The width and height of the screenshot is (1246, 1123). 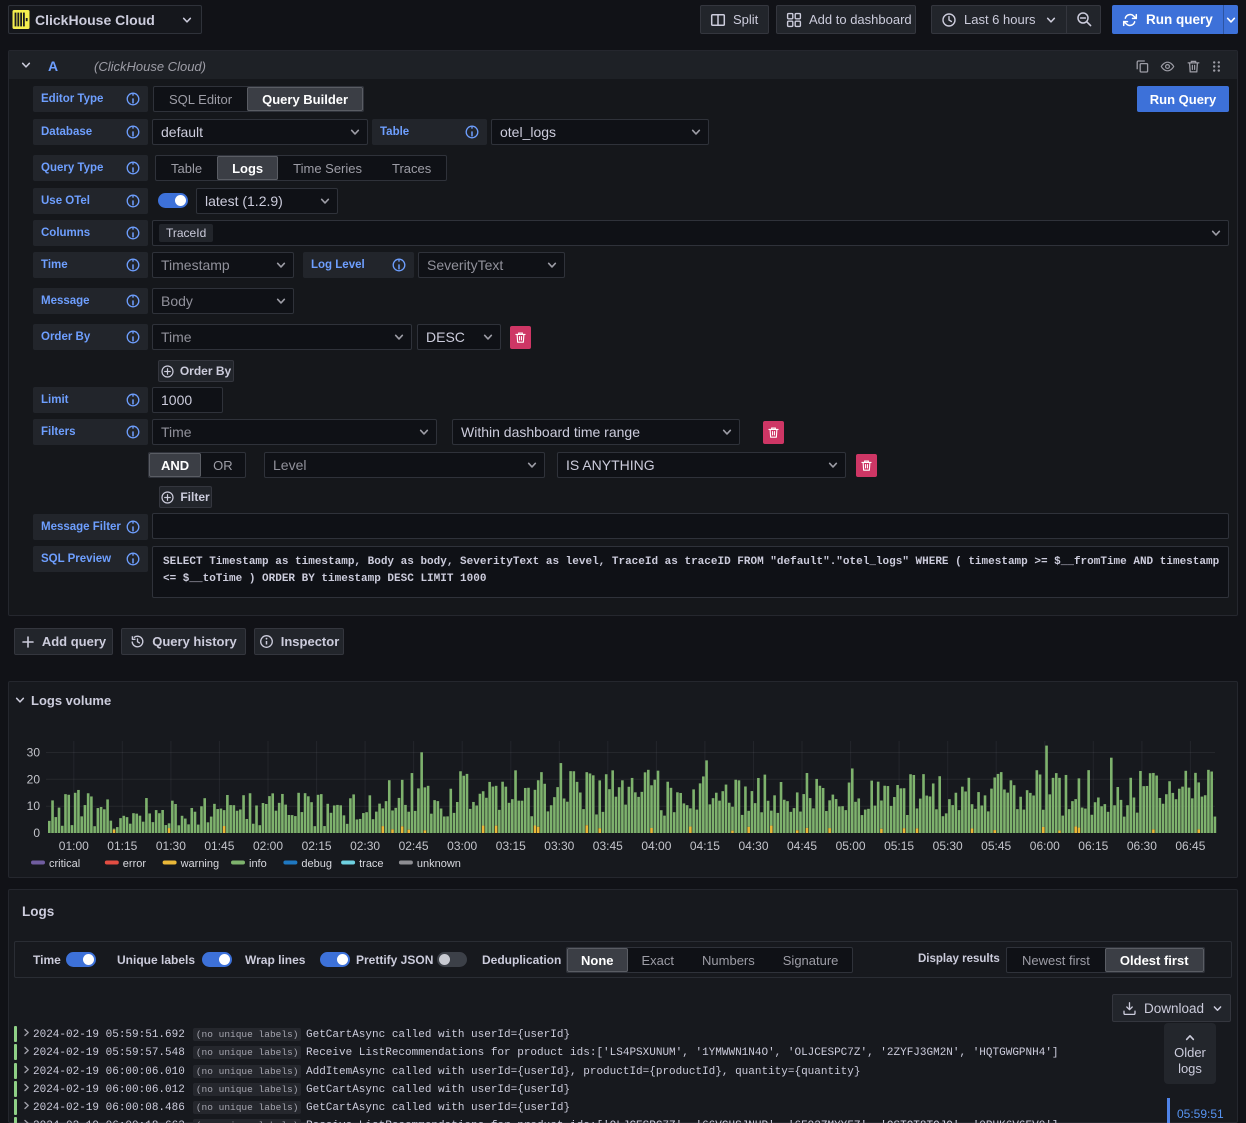 What do you see at coordinates (753, 846) in the screenshot?
I see `svg-text: 04:30` at bounding box center [753, 846].